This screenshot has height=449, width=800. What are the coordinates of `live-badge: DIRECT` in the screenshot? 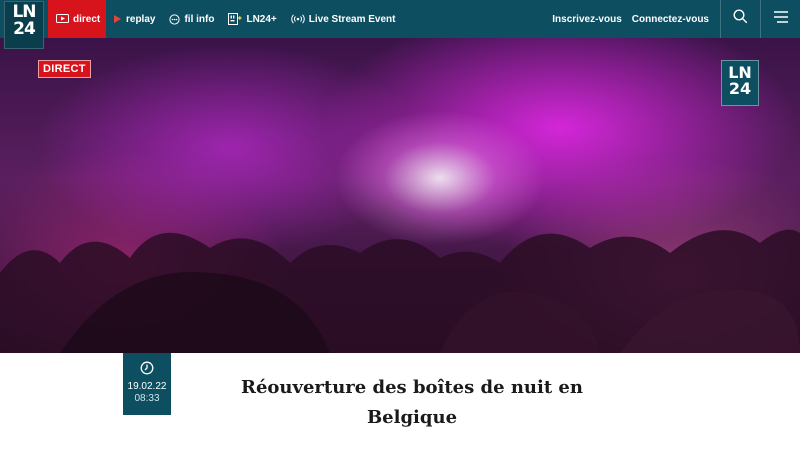 It's located at (64, 69).